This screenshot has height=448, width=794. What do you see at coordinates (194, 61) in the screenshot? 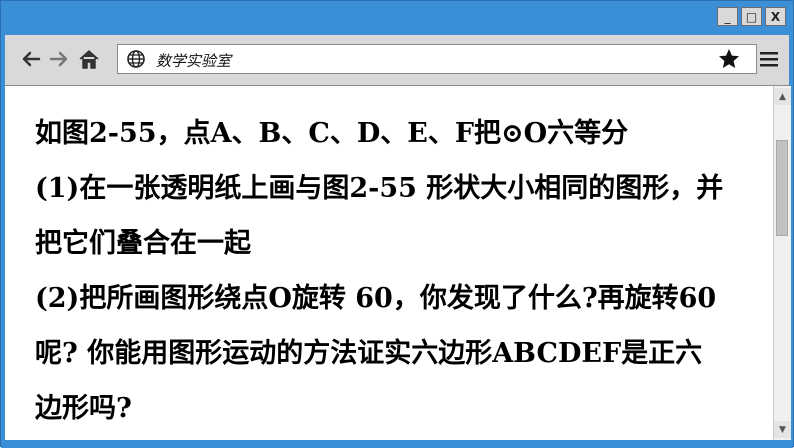
I see `address-text: 数学实验室` at bounding box center [194, 61].